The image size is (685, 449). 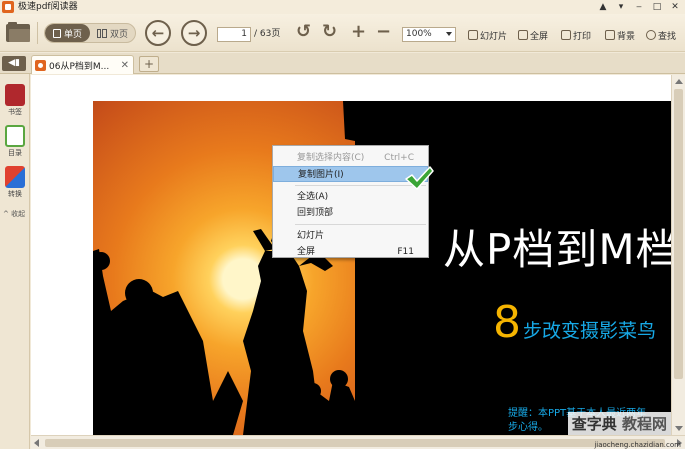 I want to click on slide-subtitle: 8 步改变摄影菜鸟, so click(x=574, y=323).